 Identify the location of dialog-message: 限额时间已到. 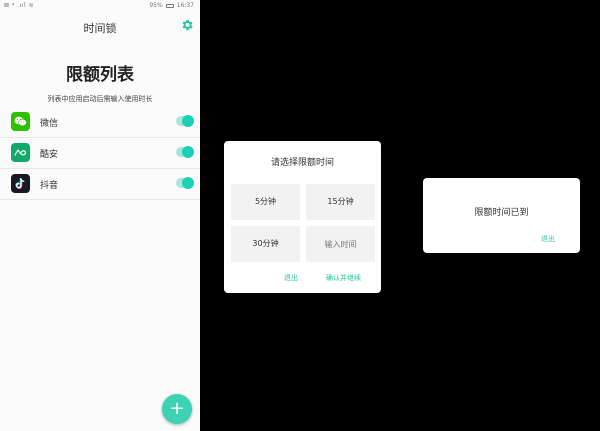
(501, 213).